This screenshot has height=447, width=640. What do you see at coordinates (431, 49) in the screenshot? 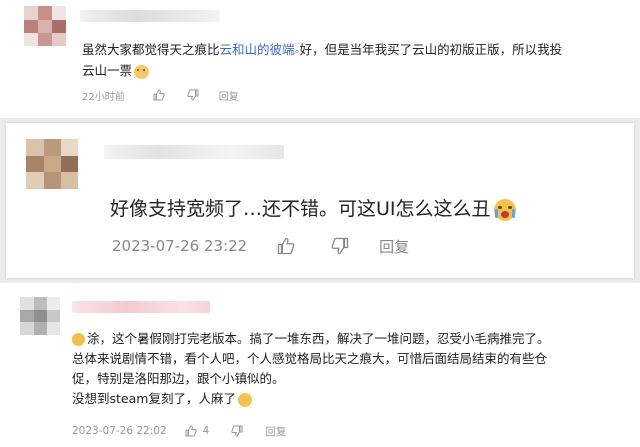
I see `comment-text-segment: 好，但是当年我买了云山的初版正版，所以我投` at bounding box center [431, 49].